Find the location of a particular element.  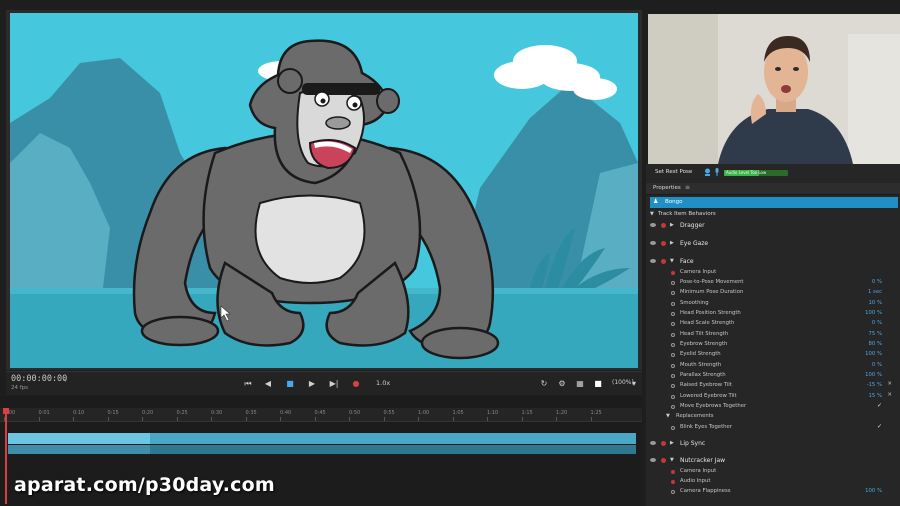

track-item-behaviors-header: ▼ Track Item Behaviors is located at coordinates (773, 214).